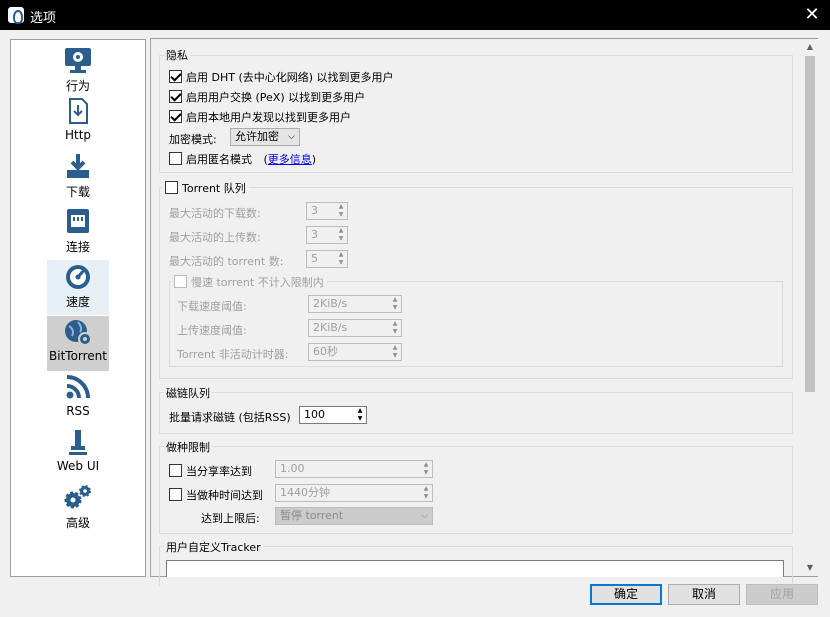  What do you see at coordinates (354, 516) in the screenshot?
I see `limit-action-select: 暂停 torrent ⌵` at bounding box center [354, 516].